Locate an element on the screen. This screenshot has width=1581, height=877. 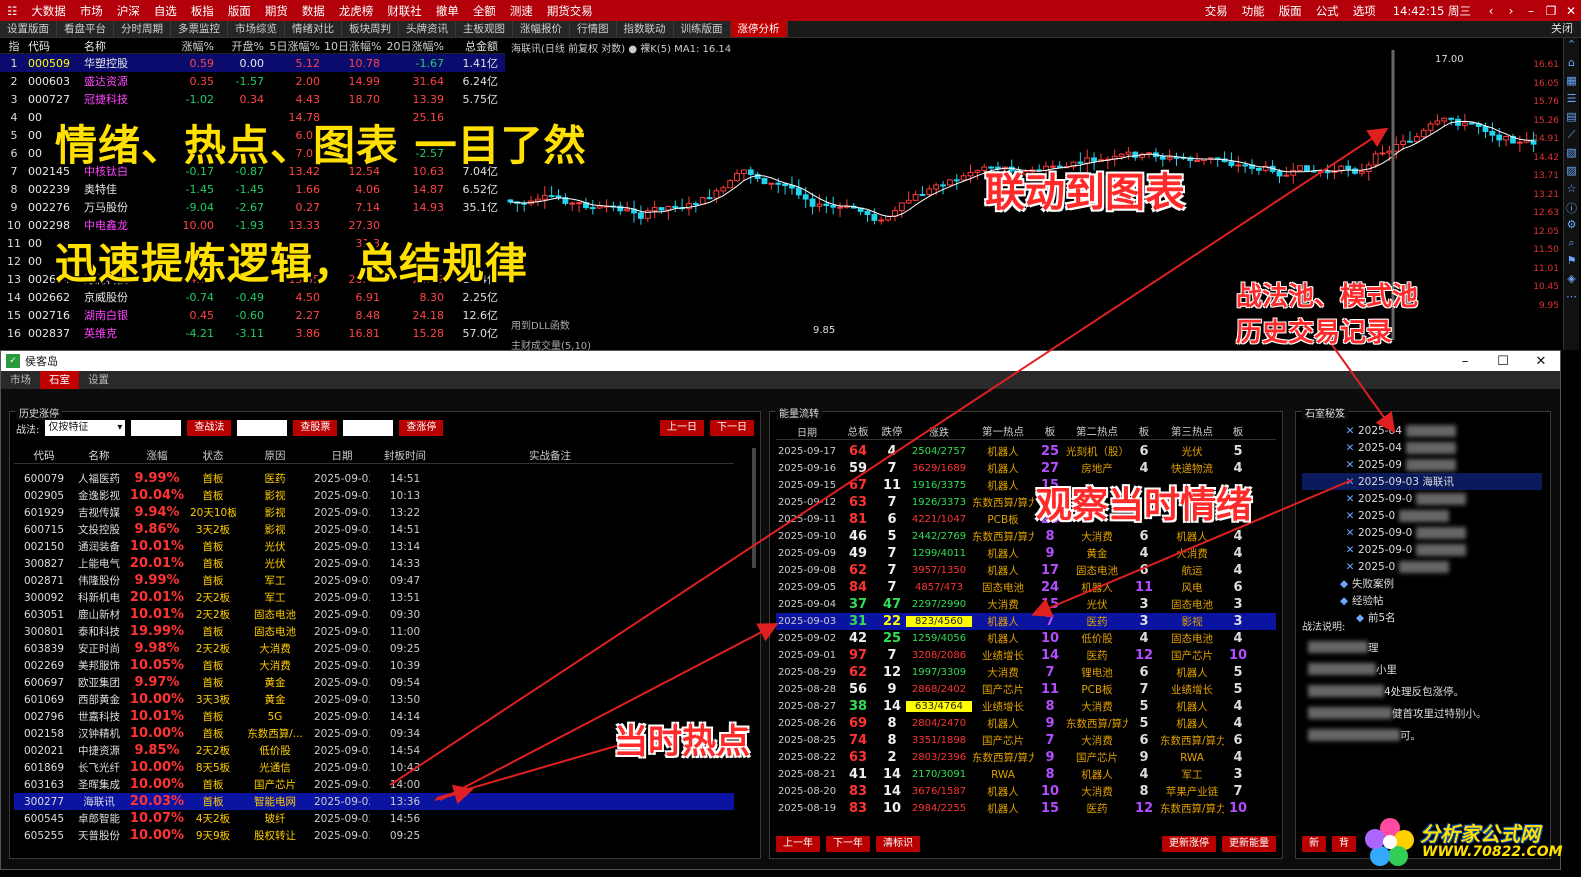
eh-h1: 第一热点 is located at coordinates (1003, 431).